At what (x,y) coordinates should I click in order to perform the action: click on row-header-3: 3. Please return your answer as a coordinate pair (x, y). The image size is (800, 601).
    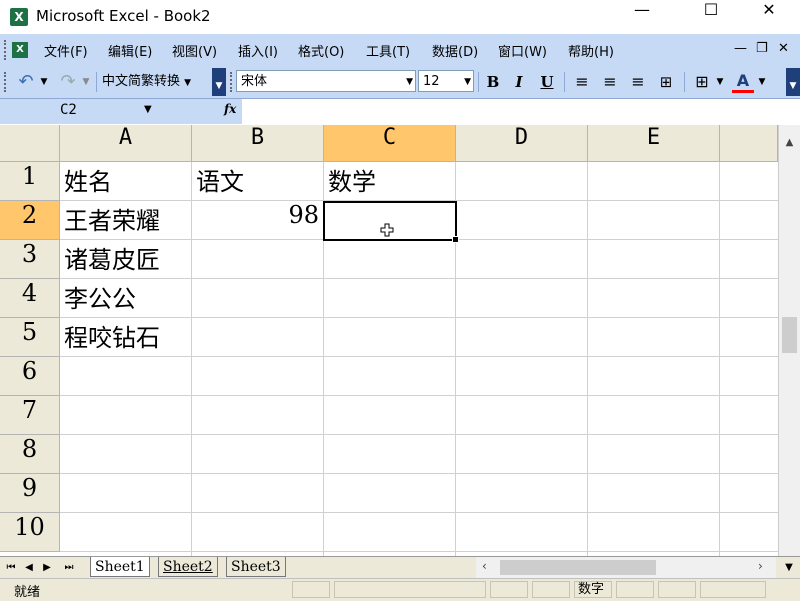
    Looking at the image, I should click on (30, 259).